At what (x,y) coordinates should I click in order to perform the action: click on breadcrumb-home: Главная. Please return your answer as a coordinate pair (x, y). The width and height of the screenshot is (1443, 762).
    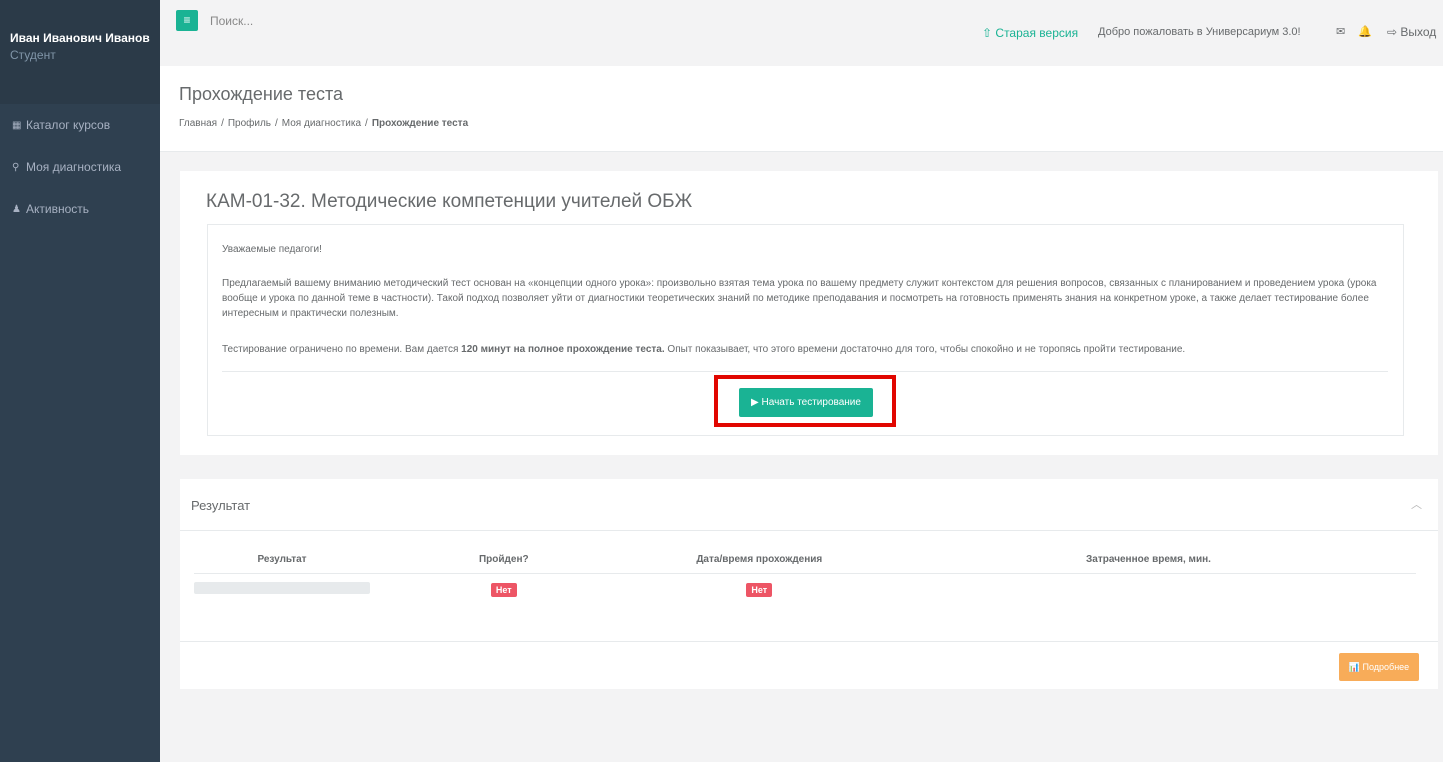
    Looking at the image, I should click on (198, 123).